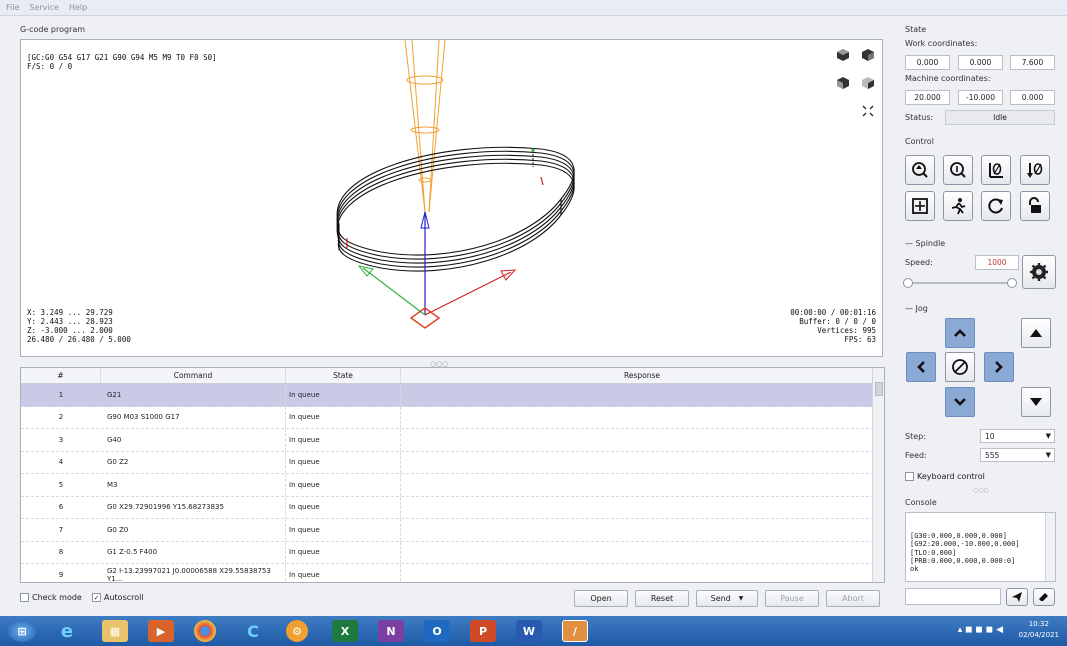 This screenshot has width=1067, height=646. Describe the element at coordinates (529, 631) in the screenshot. I see `word-icon: W` at that location.